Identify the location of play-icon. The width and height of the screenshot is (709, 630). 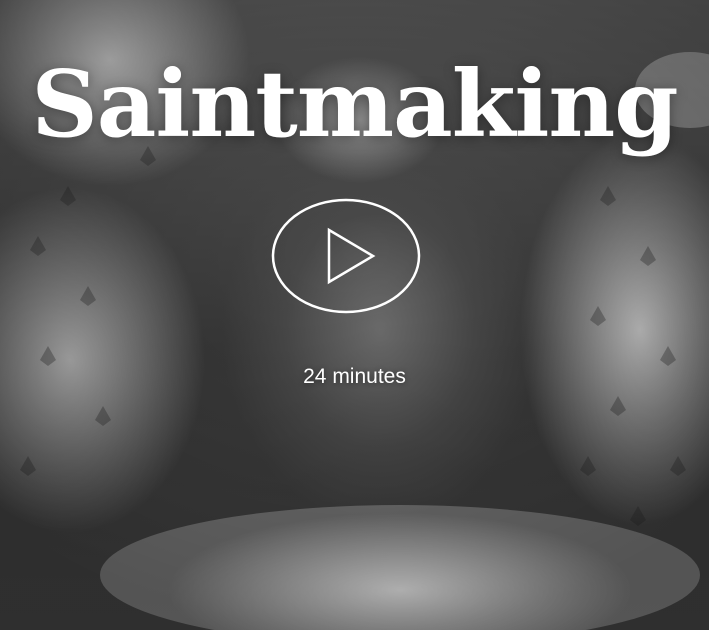
(346, 256).